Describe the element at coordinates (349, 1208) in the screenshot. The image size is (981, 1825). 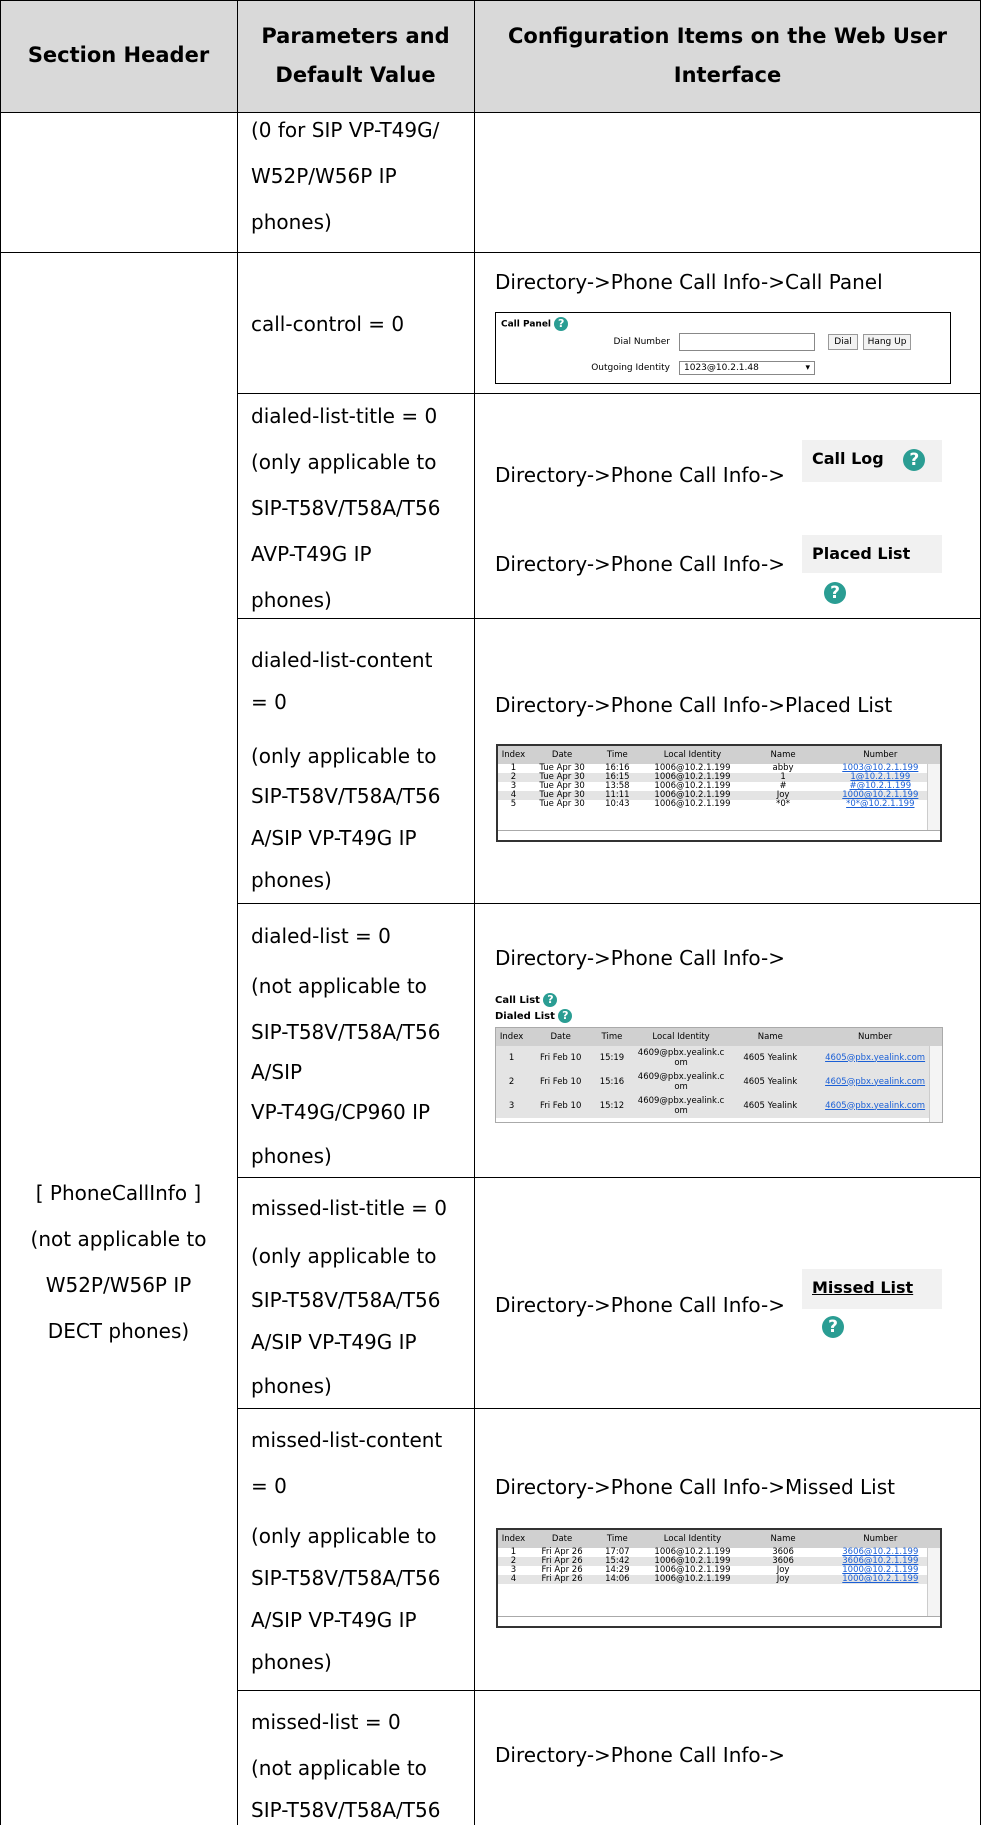
I see `param-text: missed-list-title = 0` at that location.